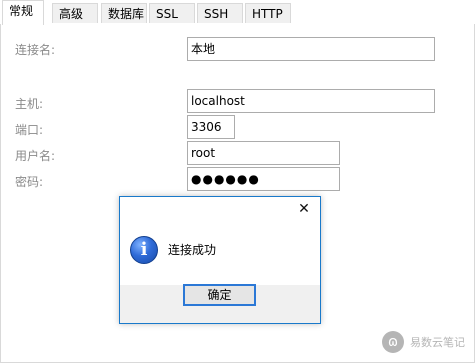 The height and width of the screenshot is (364, 475). I want to click on password-field: ●●●●●●, so click(263, 179).